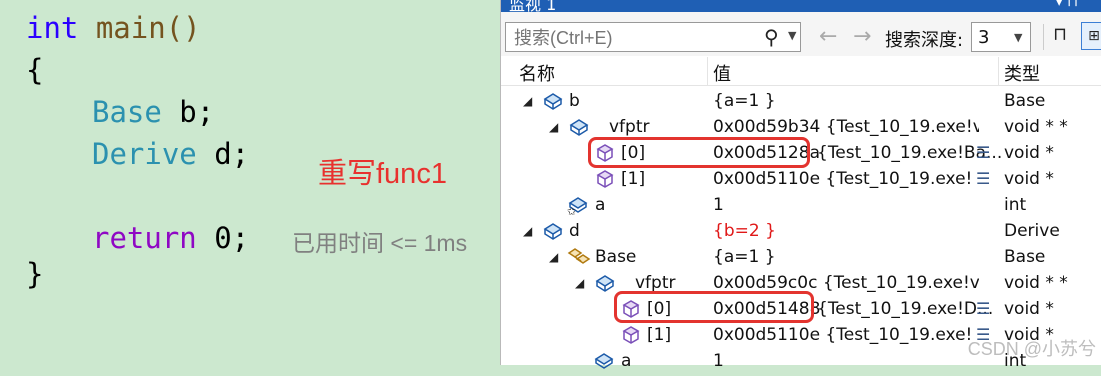 The image size is (1101, 376). What do you see at coordinates (634, 38) in the screenshot?
I see `search-input` at bounding box center [634, 38].